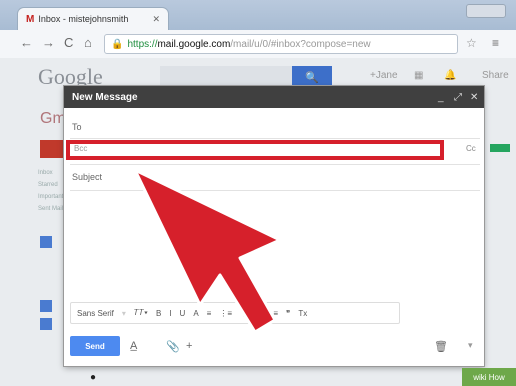 Image resolution: width=516 pixels, height=386 pixels. I want to click on more-options-icon: ▾, so click(470, 345).